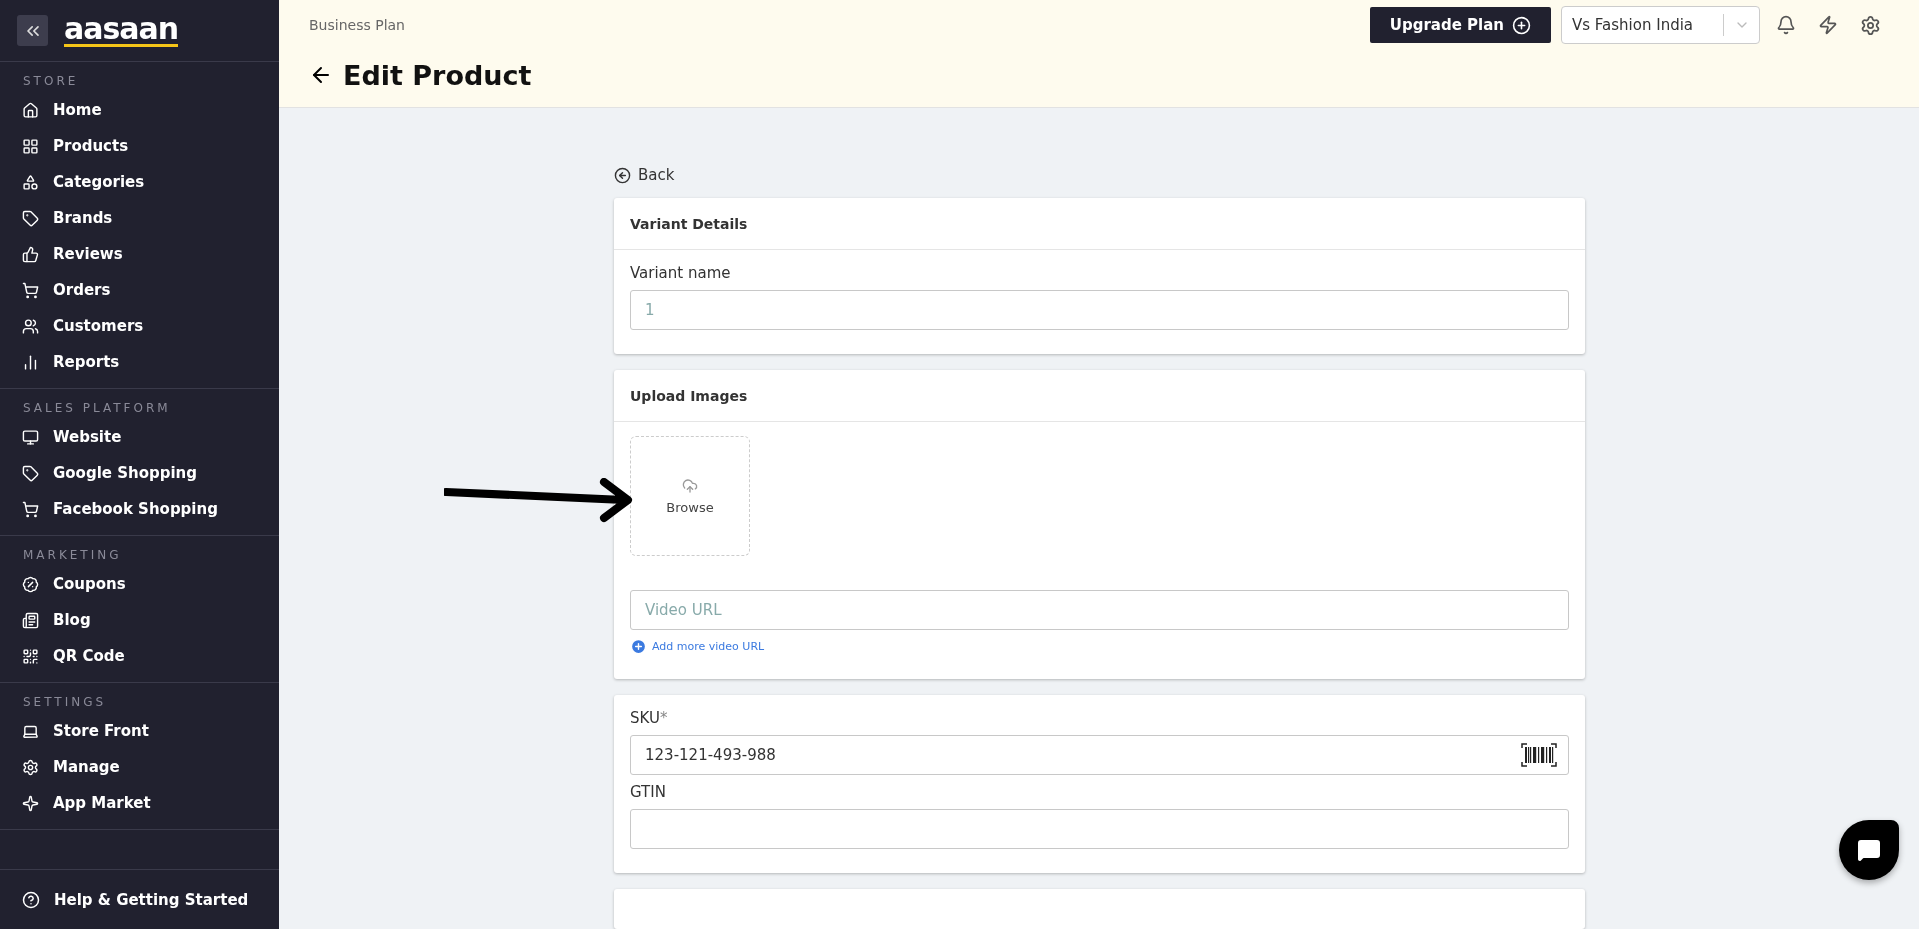 This screenshot has width=1919, height=929. Describe the element at coordinates (139, 656) in the screenshot. I see `sidebar-item: QR Code` at that location.